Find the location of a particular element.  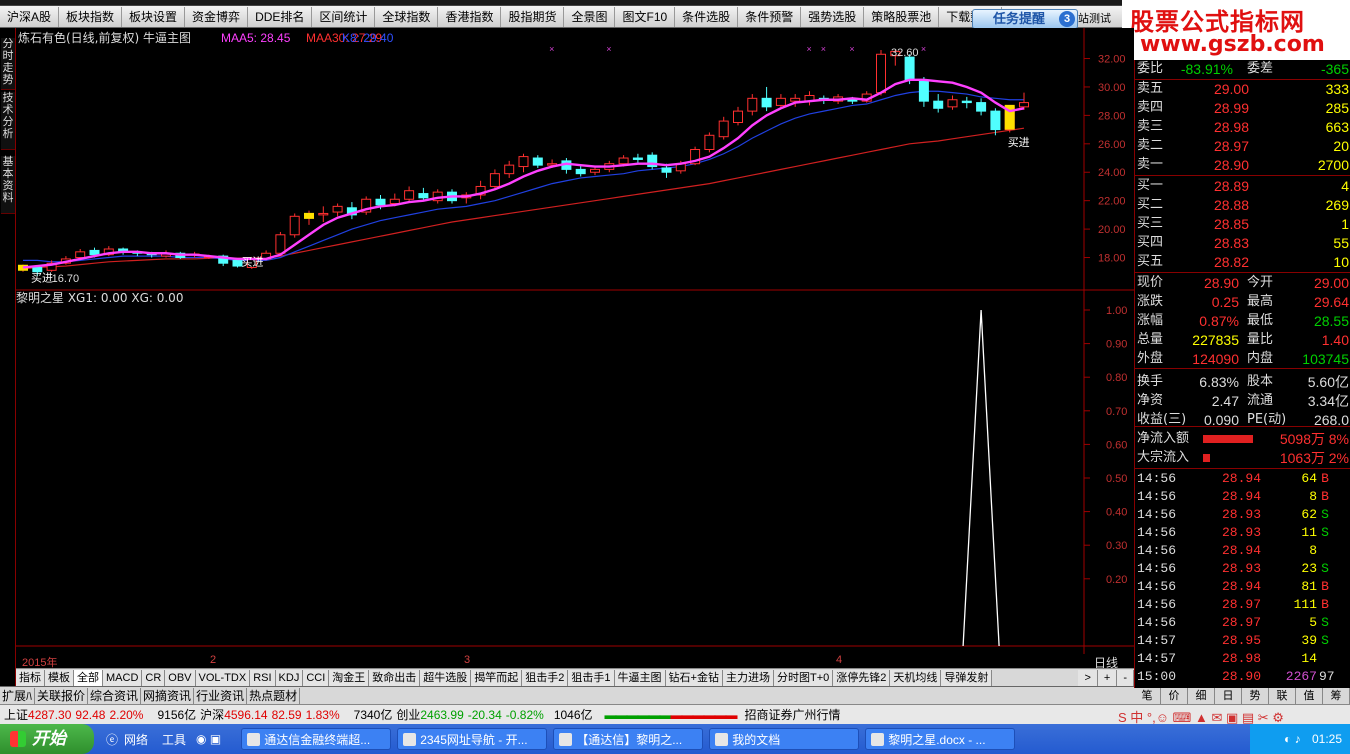

tab-control-button: > is located at coordinates (1088, 677).